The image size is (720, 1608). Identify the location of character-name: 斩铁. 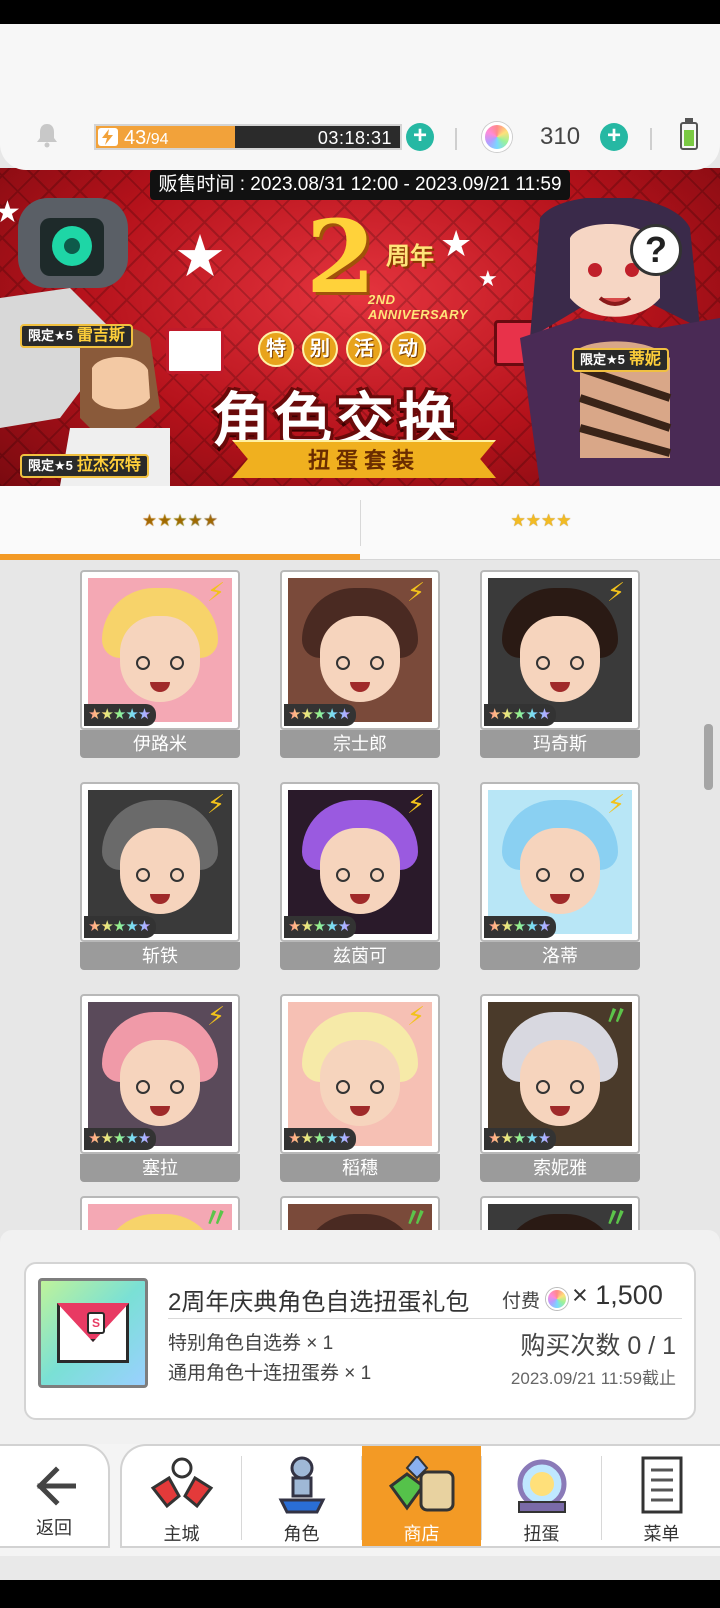
(160, 956).